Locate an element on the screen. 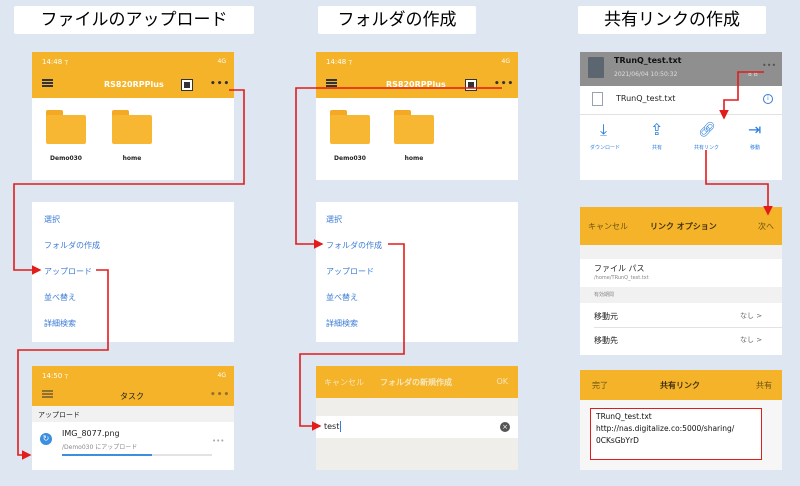 Image resolution: width=800 pixels, height=486 pixels. arrow-more-to-create-folder is located at coordinates (398, 168).